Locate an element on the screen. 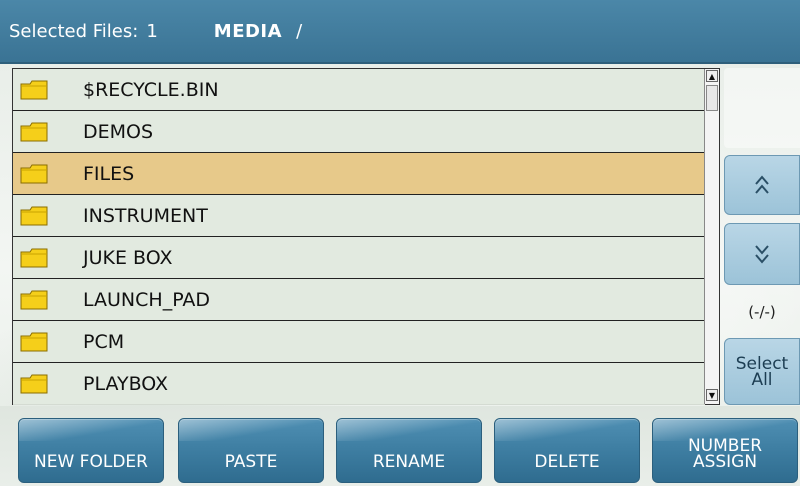 This screenshot has width=800, height=486. paste-label: PASTE is located at coordinates (251, 462).